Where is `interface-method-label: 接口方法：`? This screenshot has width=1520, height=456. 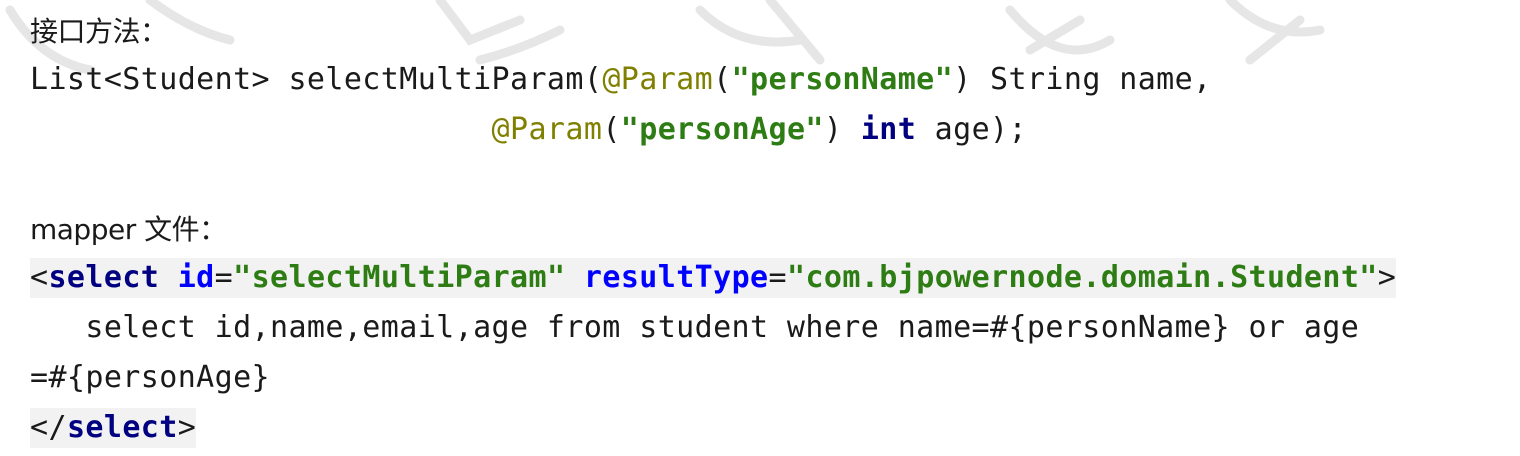 interface-method-label: 接口方法： is located at coordinates (99, 31).